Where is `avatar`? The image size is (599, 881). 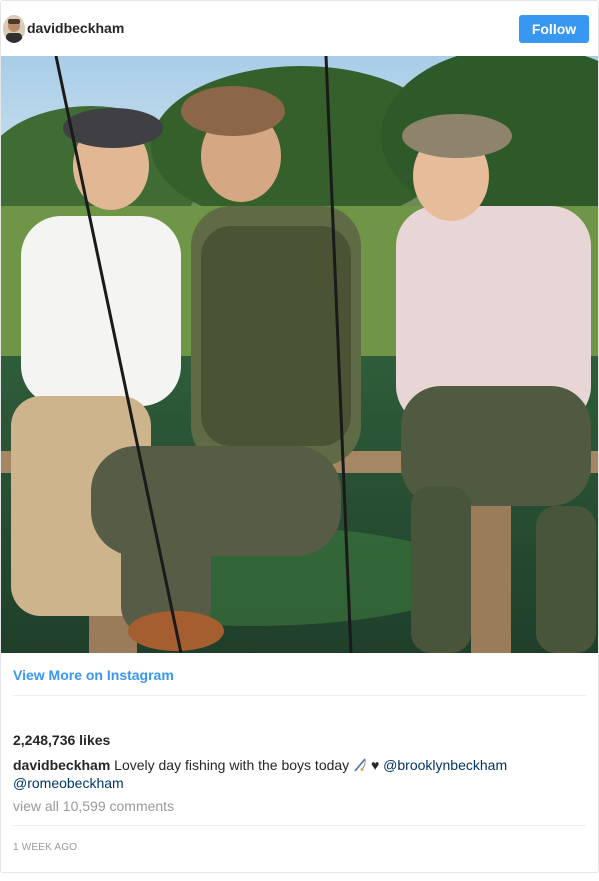
avatar is located at coordinates (14, 29).